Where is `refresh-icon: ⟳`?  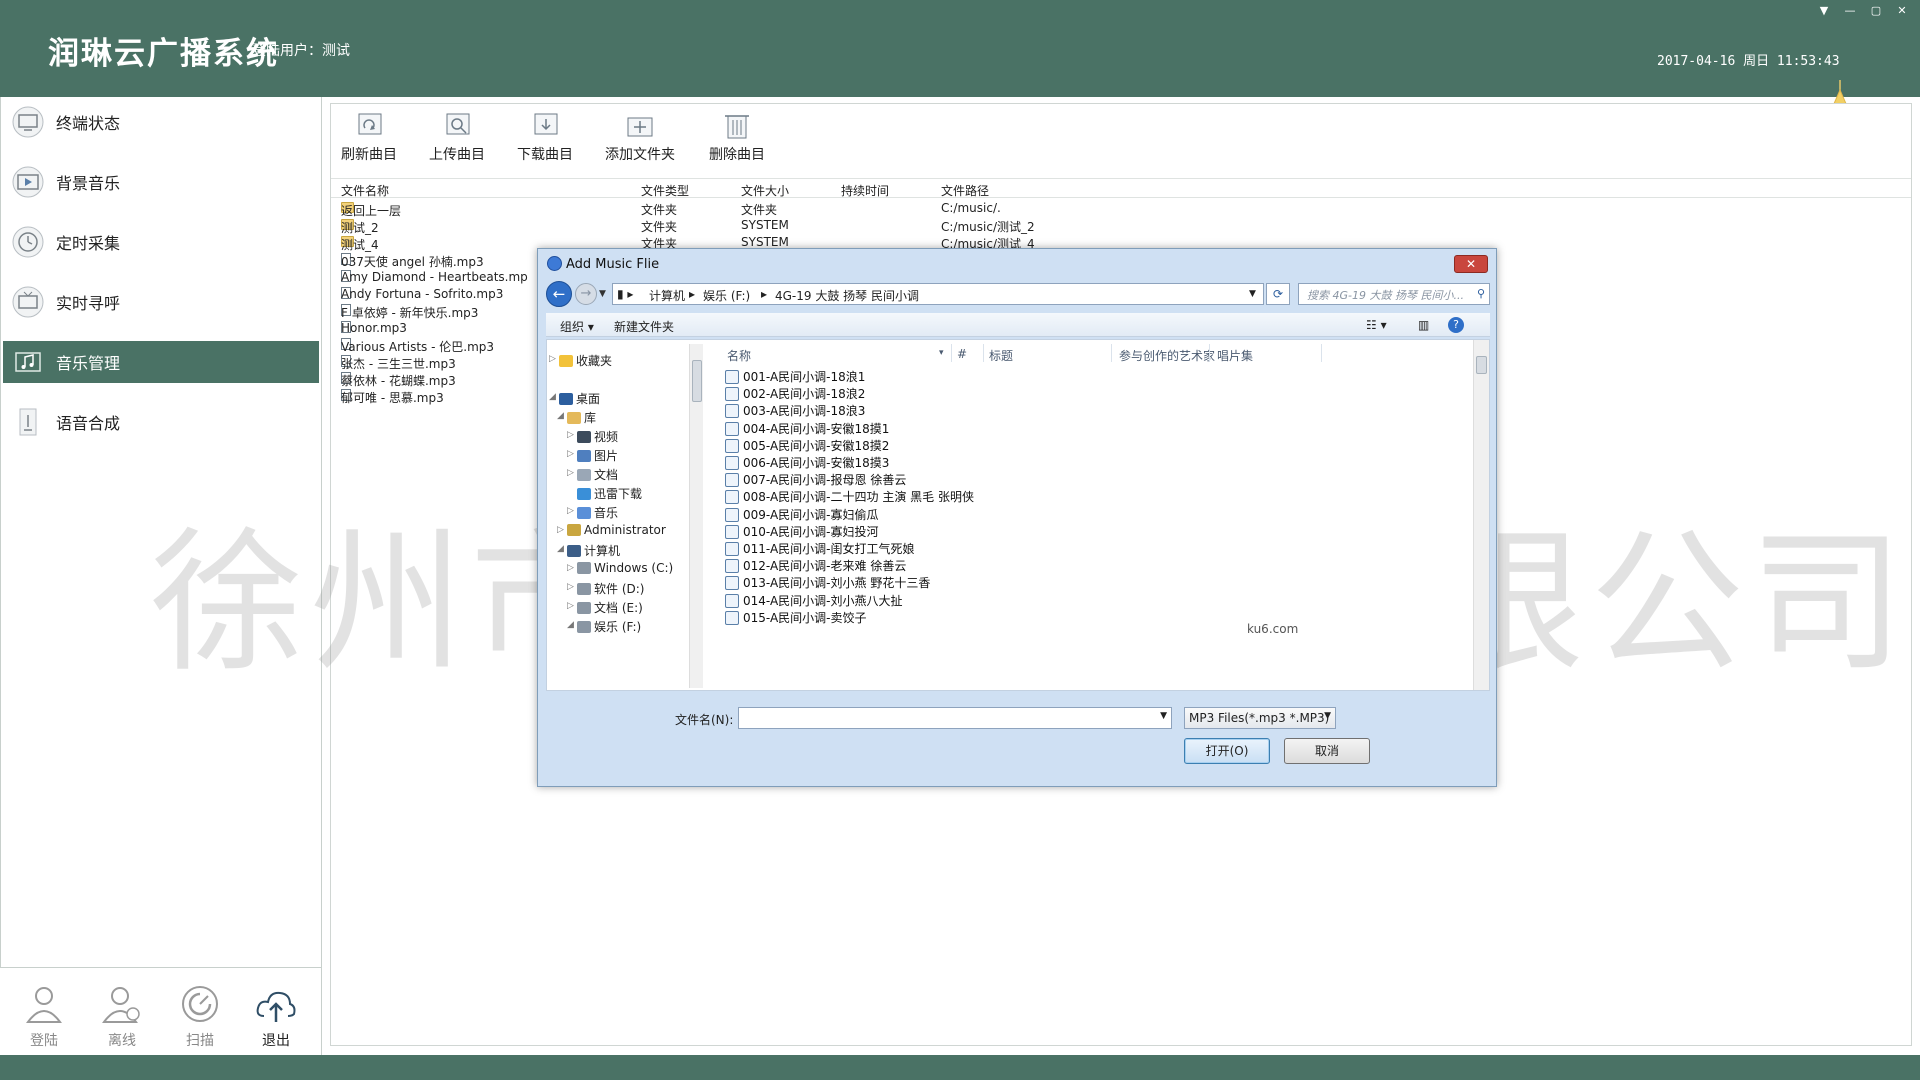 refresh-icon: ⟳ is located at coordinates (1278, 294).